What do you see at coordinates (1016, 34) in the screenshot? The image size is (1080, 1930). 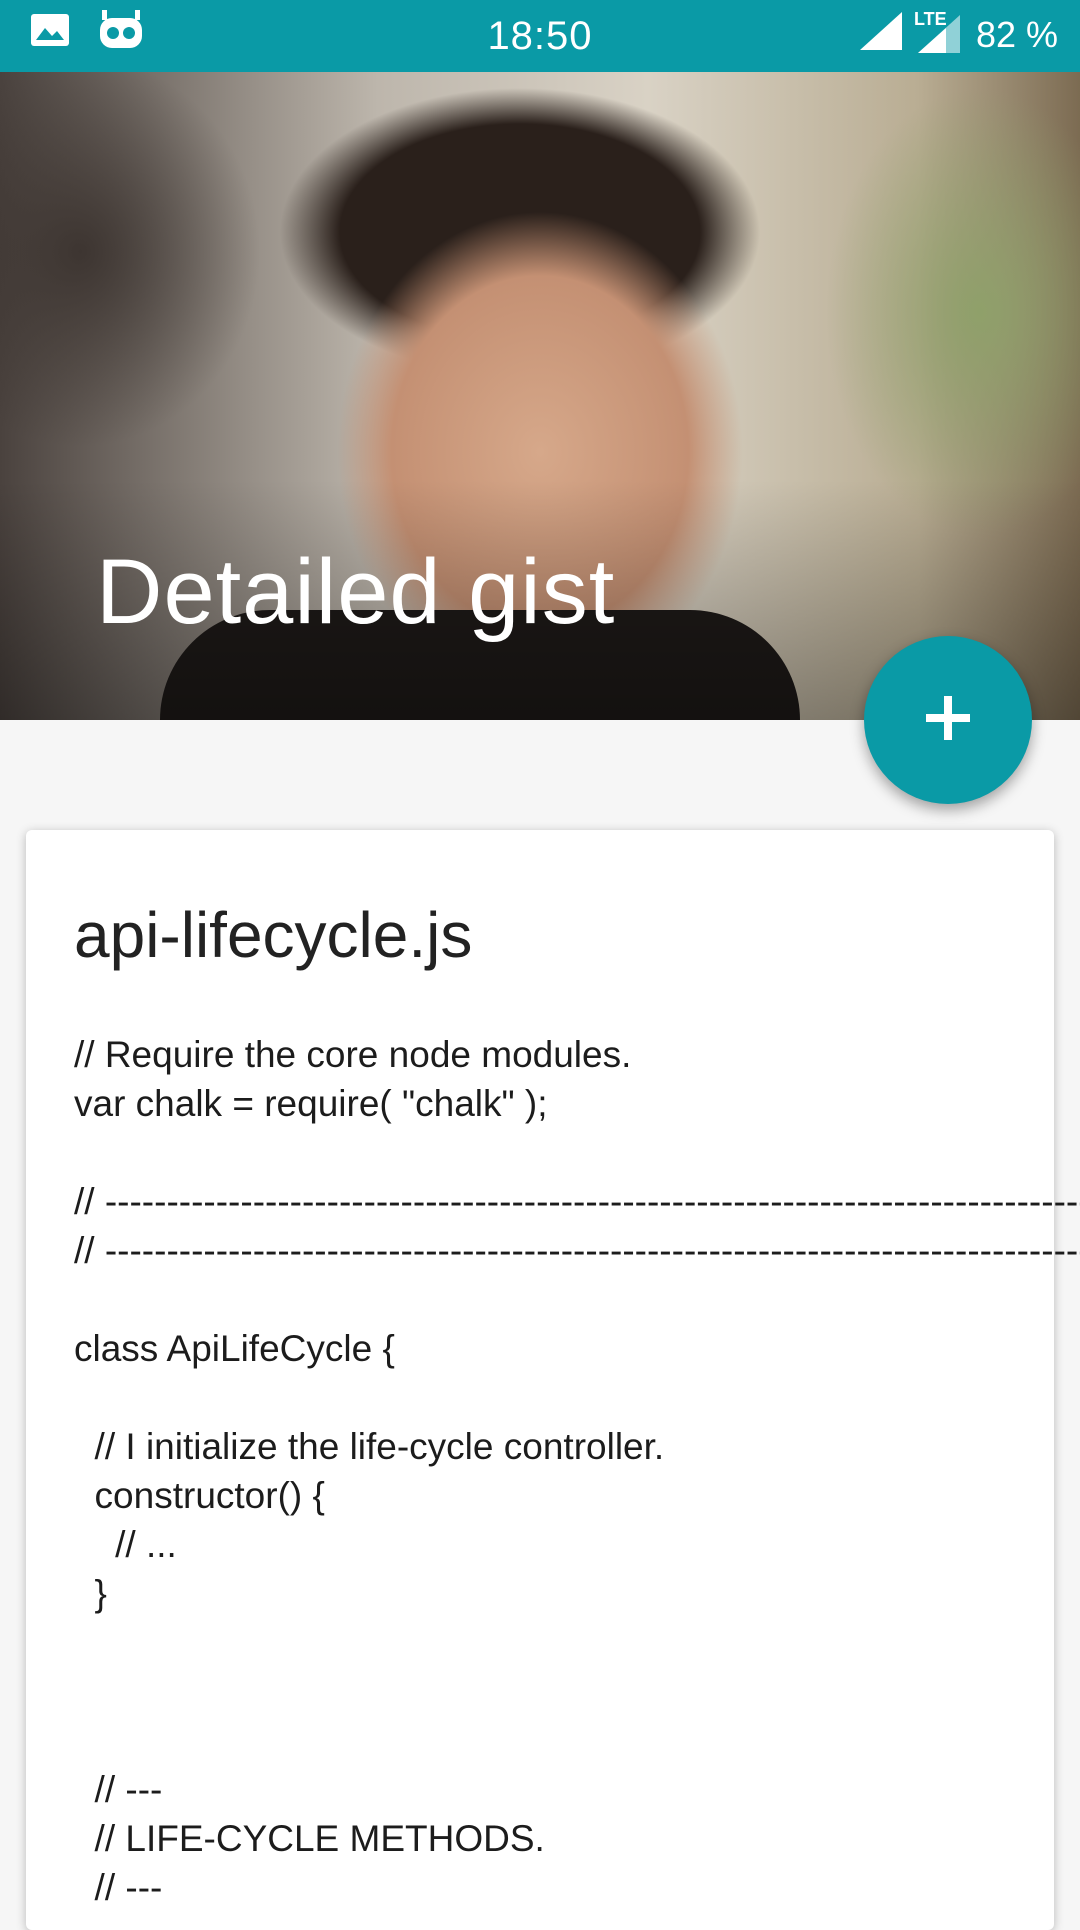 I see `battery-level: 82 %` at bounding box center [1016, 34].